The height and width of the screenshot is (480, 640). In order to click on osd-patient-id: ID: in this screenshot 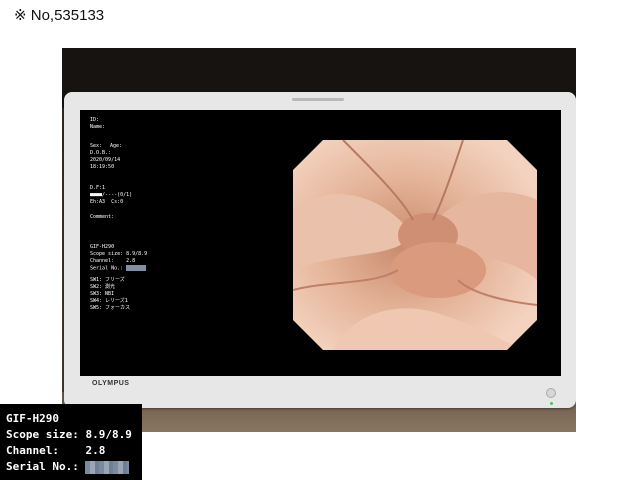, I will do `click(95, 120)`.